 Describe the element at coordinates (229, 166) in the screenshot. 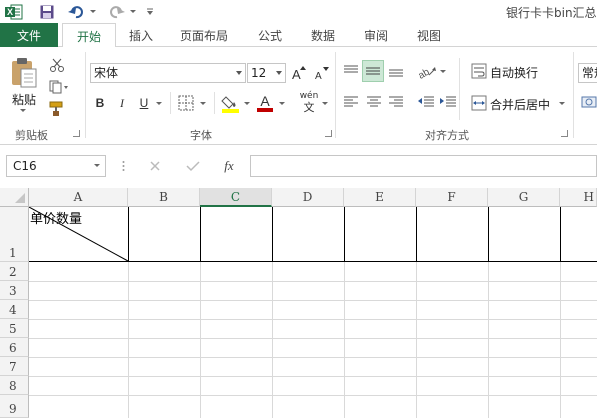

I see `insert-function-button: fx` at that location.